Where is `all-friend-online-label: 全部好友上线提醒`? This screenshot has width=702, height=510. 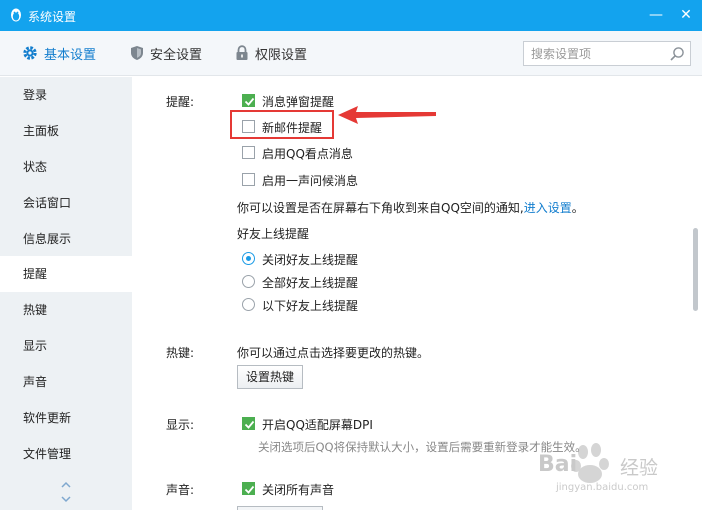
all-friend-online-label: 全部好友上线提醒 is located at coordinates (310, 283).